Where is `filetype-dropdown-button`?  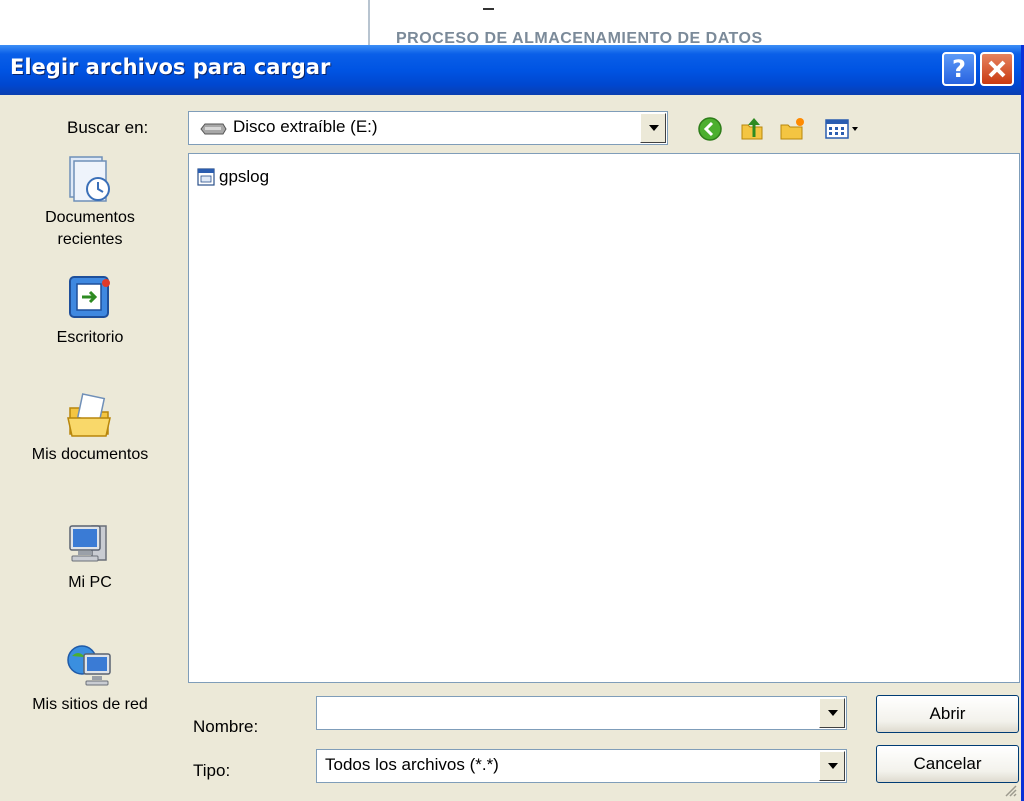 filetype-dropdown-button is located at coordinates (832, 766).